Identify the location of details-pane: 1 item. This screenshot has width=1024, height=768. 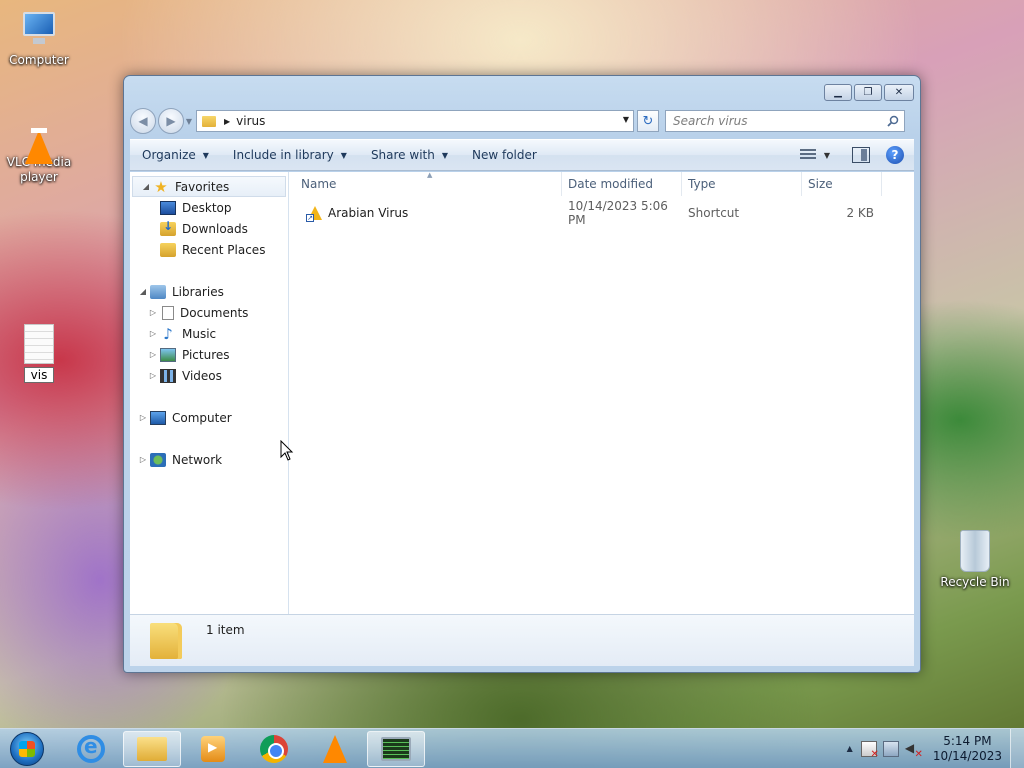
(522, 640).